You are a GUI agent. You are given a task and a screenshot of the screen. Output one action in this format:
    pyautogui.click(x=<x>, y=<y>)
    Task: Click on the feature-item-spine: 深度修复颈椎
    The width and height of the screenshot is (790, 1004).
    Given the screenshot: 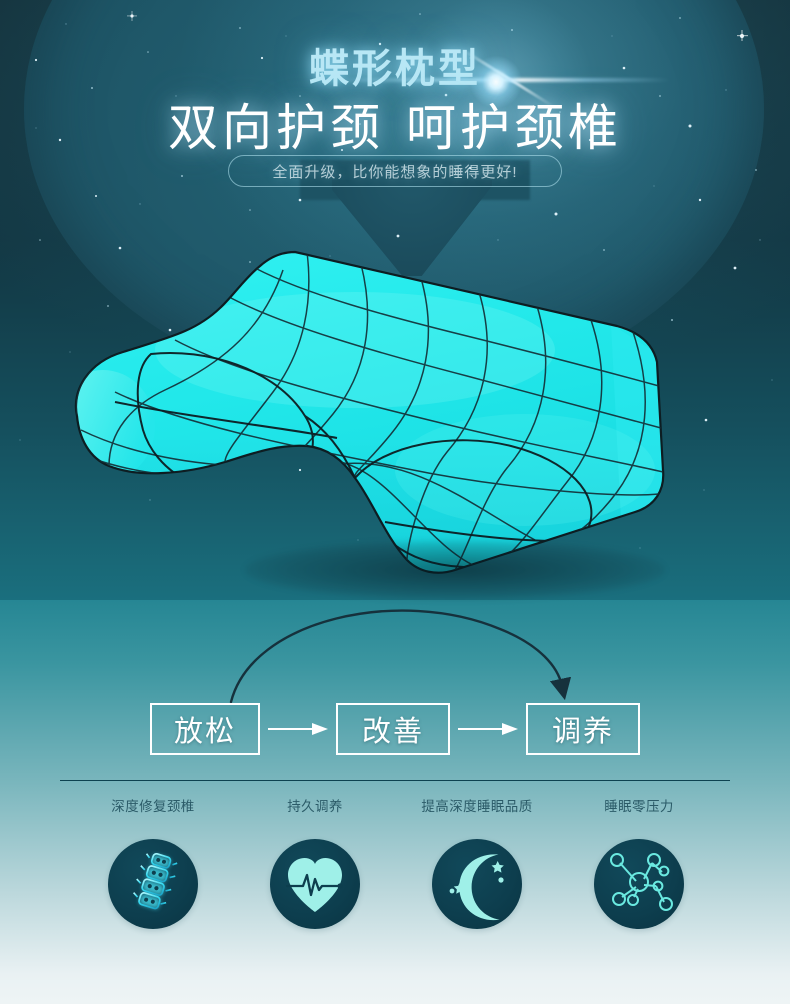 What is the action you would take?
    pyautogui.click(x=153, y=862)
    